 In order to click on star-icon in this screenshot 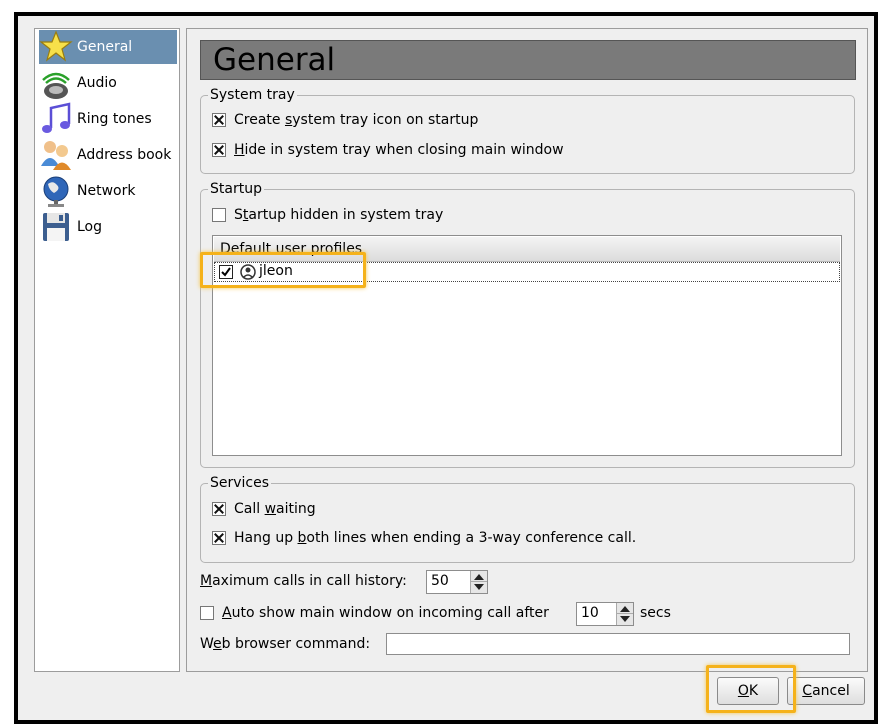, I will do `click(56, 46)`.